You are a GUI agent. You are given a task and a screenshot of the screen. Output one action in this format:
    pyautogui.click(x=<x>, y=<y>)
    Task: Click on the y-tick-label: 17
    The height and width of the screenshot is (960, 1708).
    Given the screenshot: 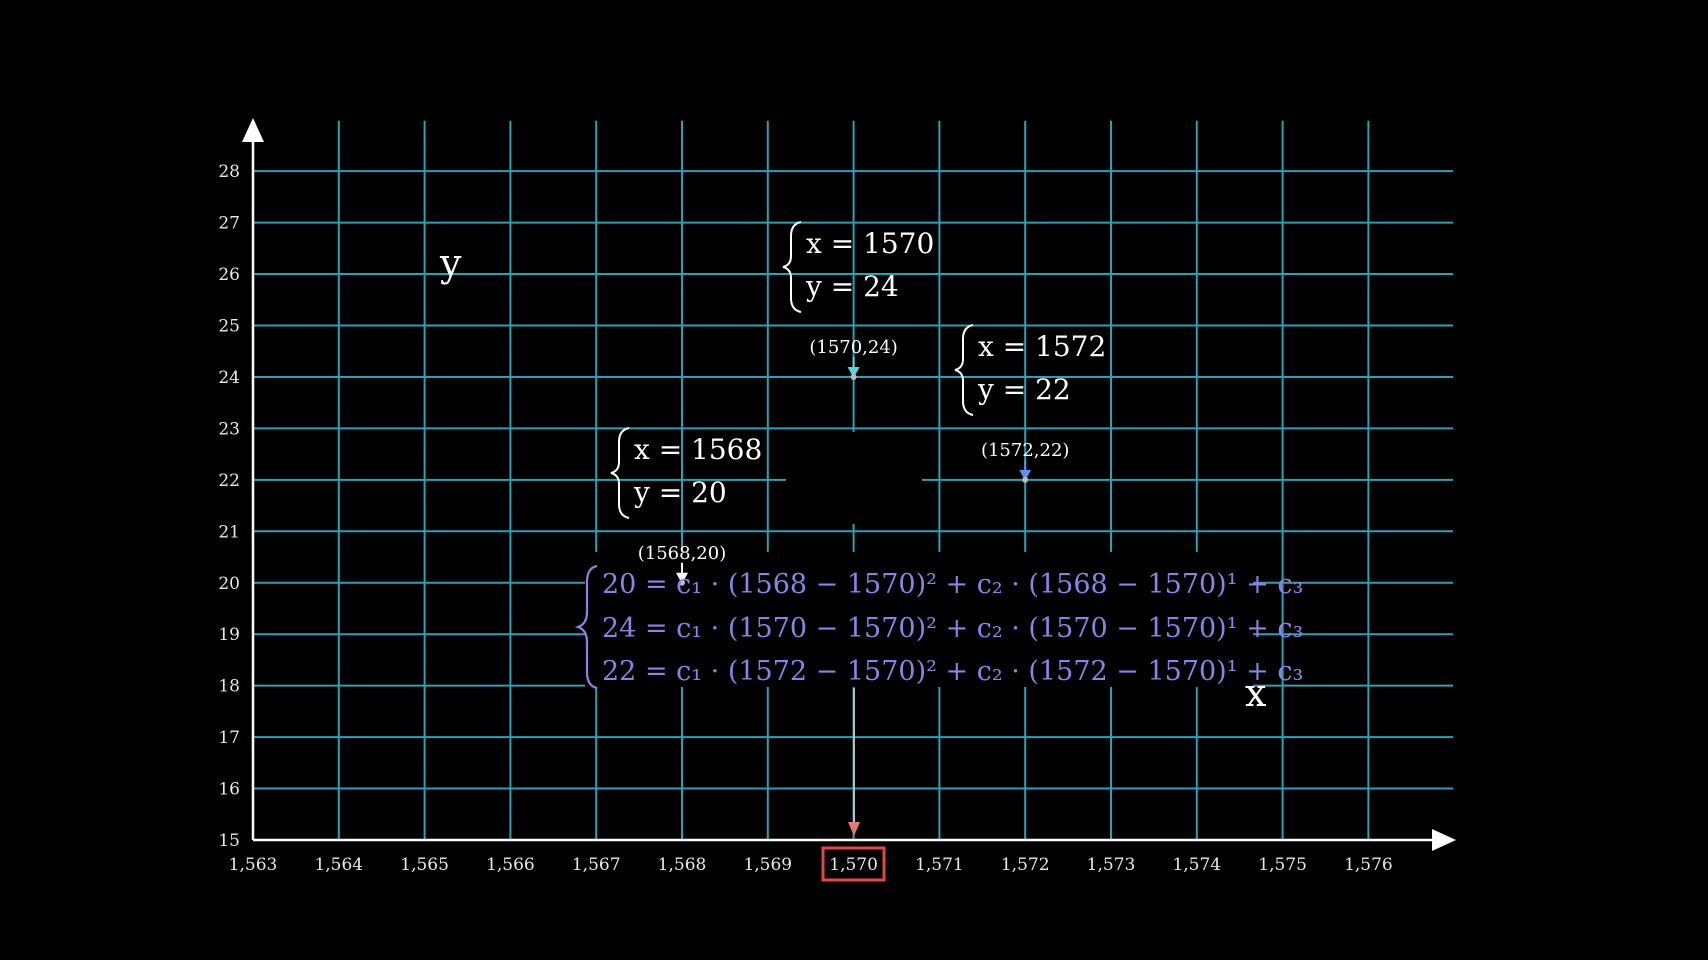 What is the action you would take?
    pyautogui.click(x=229, y=738)
    